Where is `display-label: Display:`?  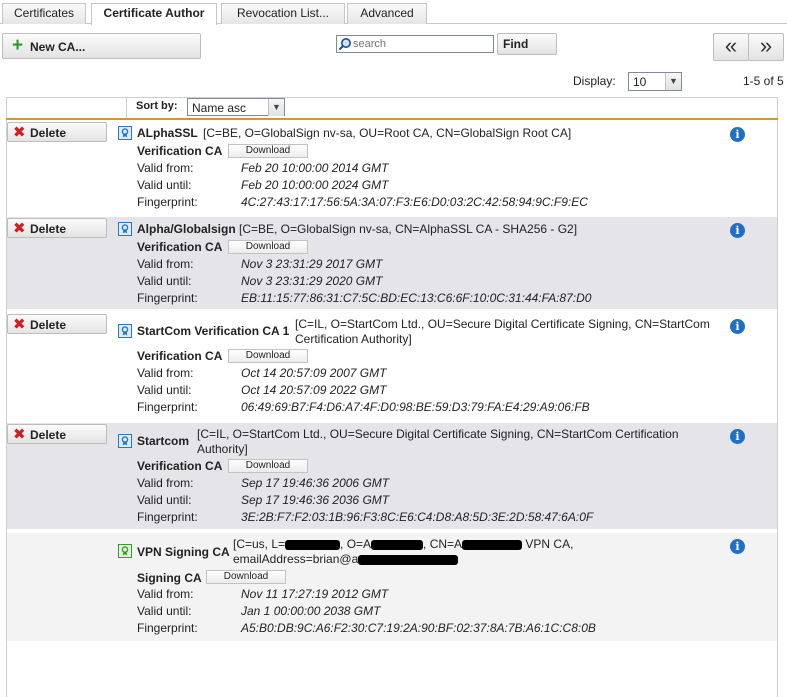 display-label: Display: is located at coordinates (594, 81).